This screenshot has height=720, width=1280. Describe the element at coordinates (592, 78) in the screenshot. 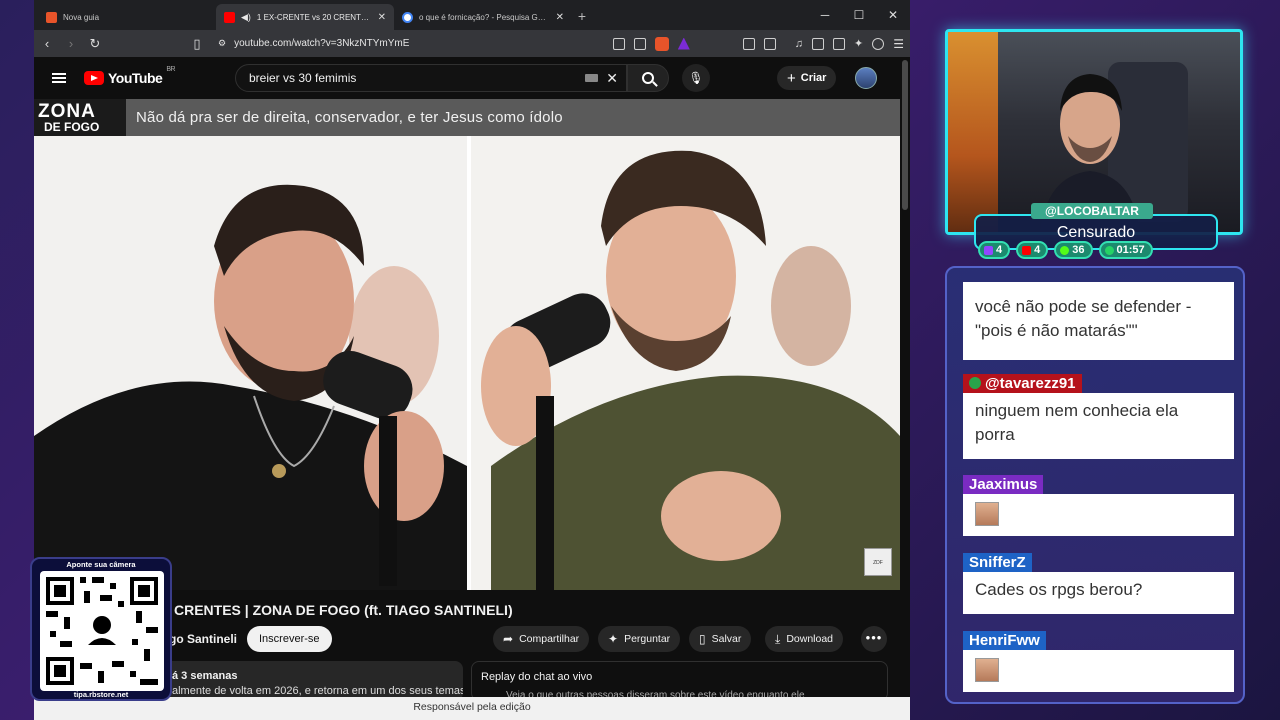

I see `keyboard-icon` at that location.